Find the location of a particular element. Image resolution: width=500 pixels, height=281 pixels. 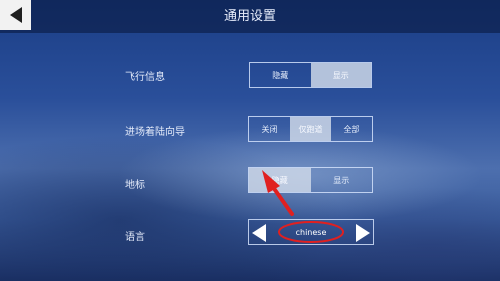

approach-guide-option-runway: 仅跑道 is located at coordinates (310, 129).